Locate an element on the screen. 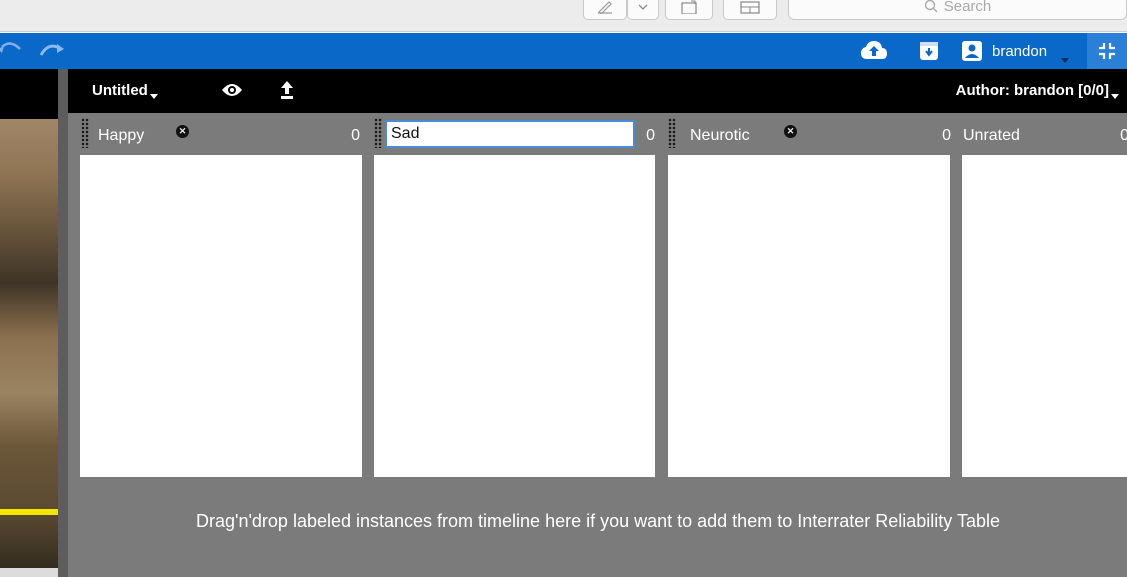 Image resolution: width=1127 pixels, height=577 pixels. panel-button is located at coordinates (750, 10).